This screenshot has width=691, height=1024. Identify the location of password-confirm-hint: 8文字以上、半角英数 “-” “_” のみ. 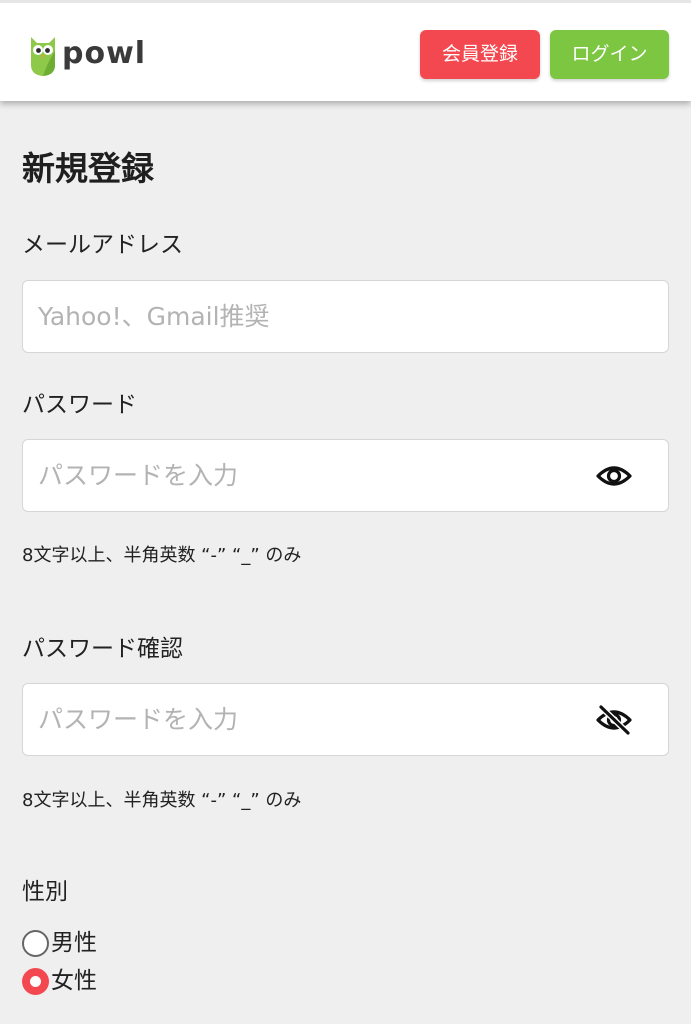
(162, 800).